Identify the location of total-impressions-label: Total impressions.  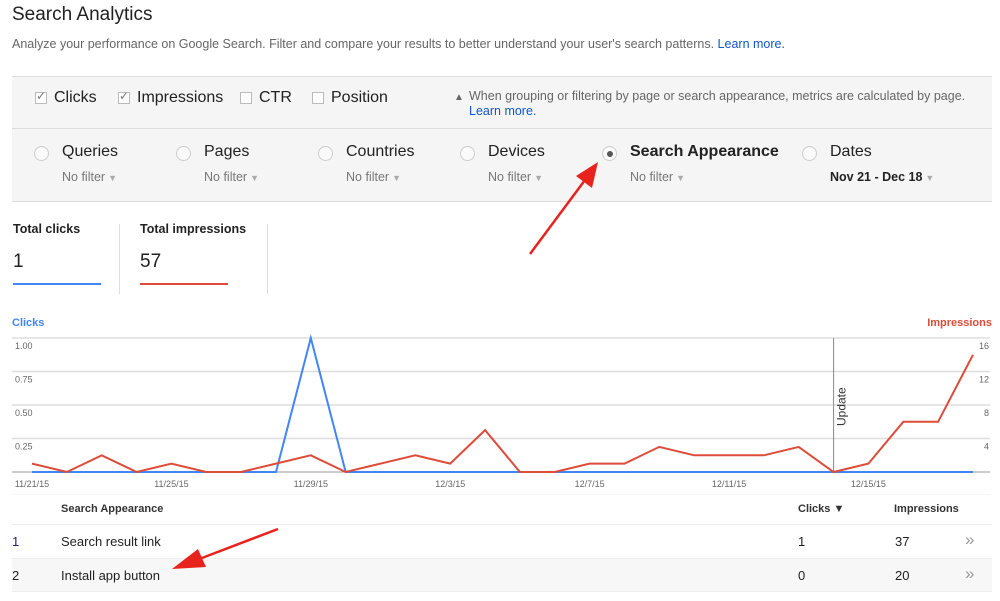
(193, 229).